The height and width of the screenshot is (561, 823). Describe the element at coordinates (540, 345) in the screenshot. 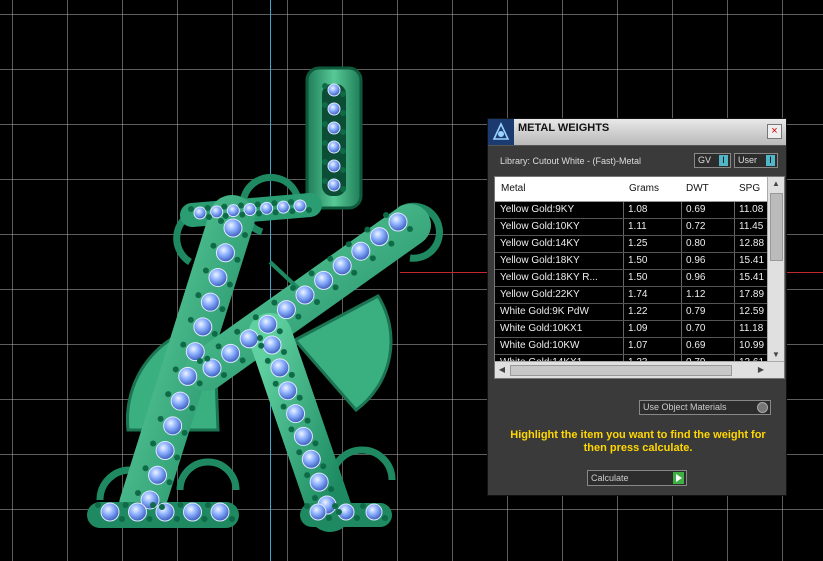

I see `cell-metal: White Gold:10KW` at that location.